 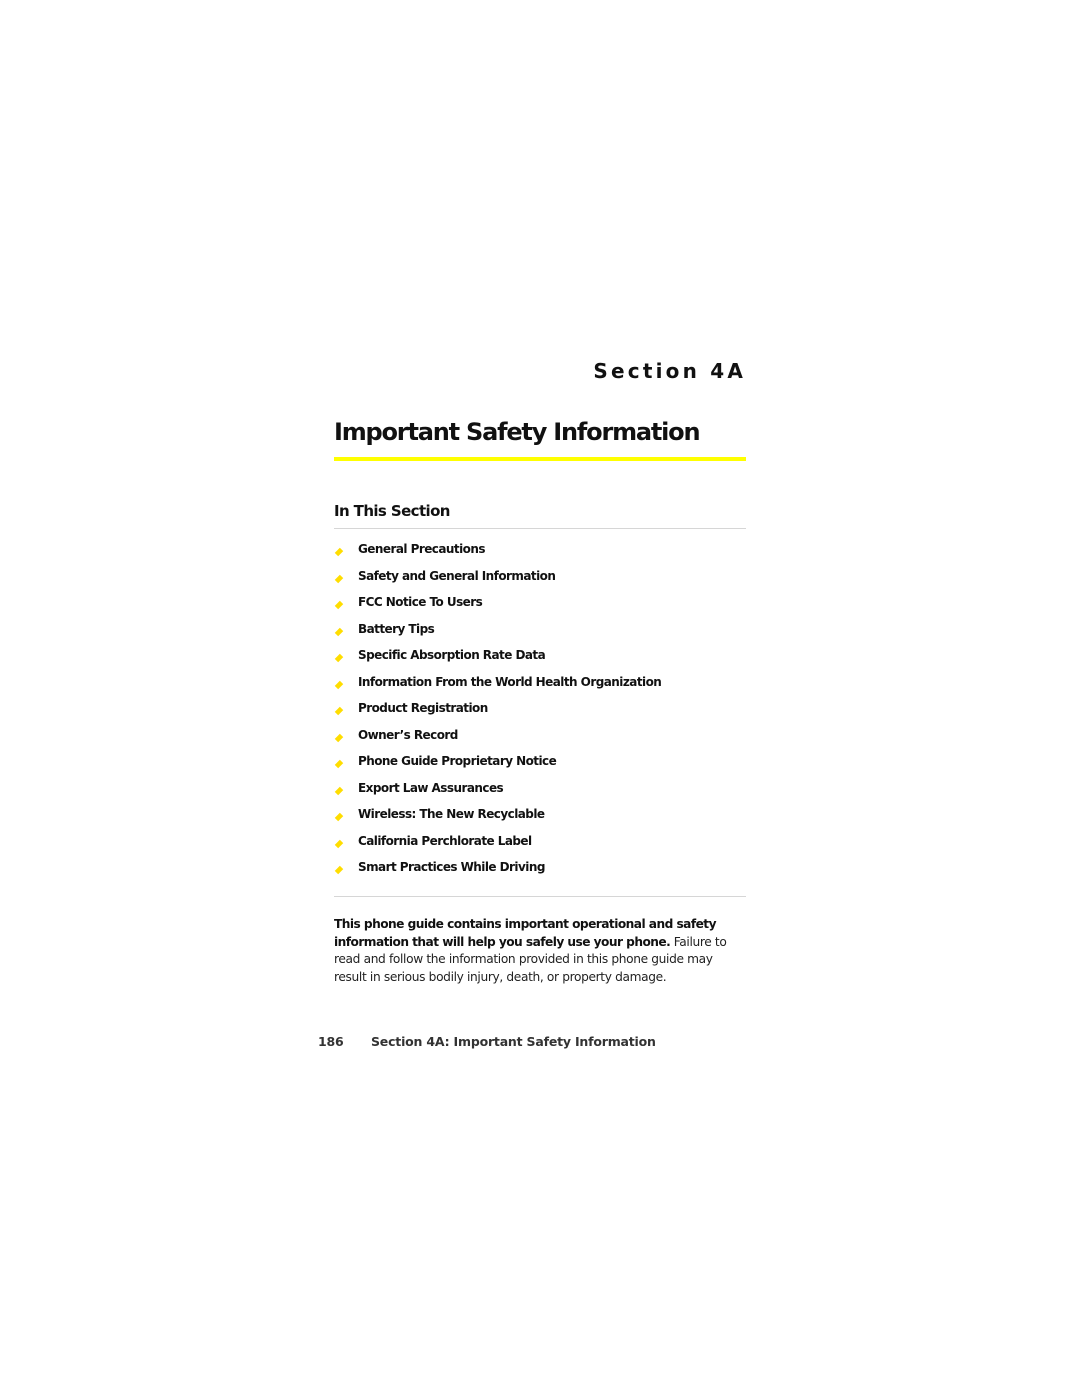 I want to click on toc-link-general-precautions: General Precautions, so click(x=421, y=549).